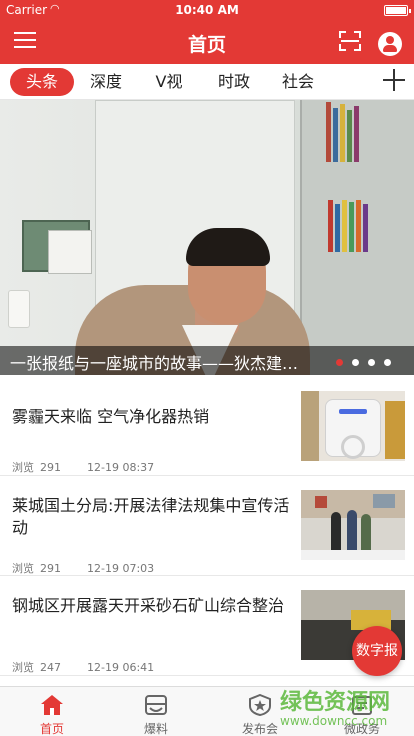  What do you see at coordinates (259, 729) in the screenshot?
I see `tabbar-label: 发布会` at bounding box center [259, 729].